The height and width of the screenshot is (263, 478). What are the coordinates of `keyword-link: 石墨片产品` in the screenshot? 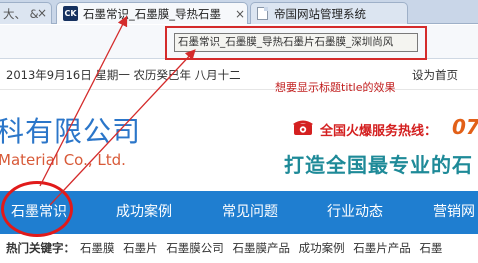 It's located at (382, 248).